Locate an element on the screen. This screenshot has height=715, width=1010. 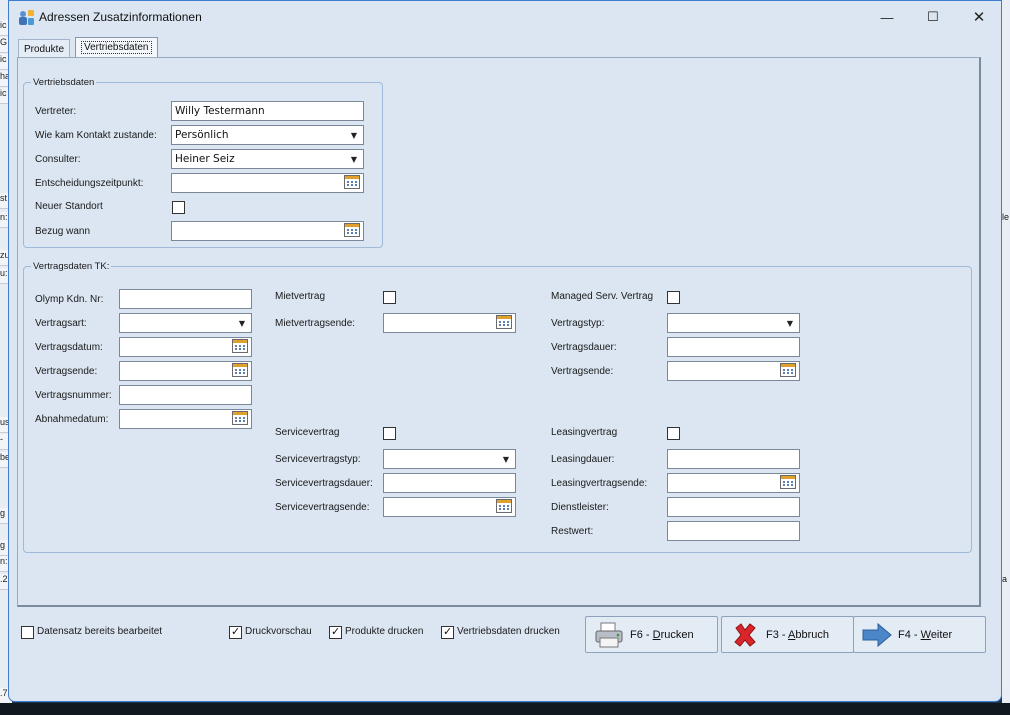
leasingdauer-label: Leasingdauer: is located at coordinates (583, 459).